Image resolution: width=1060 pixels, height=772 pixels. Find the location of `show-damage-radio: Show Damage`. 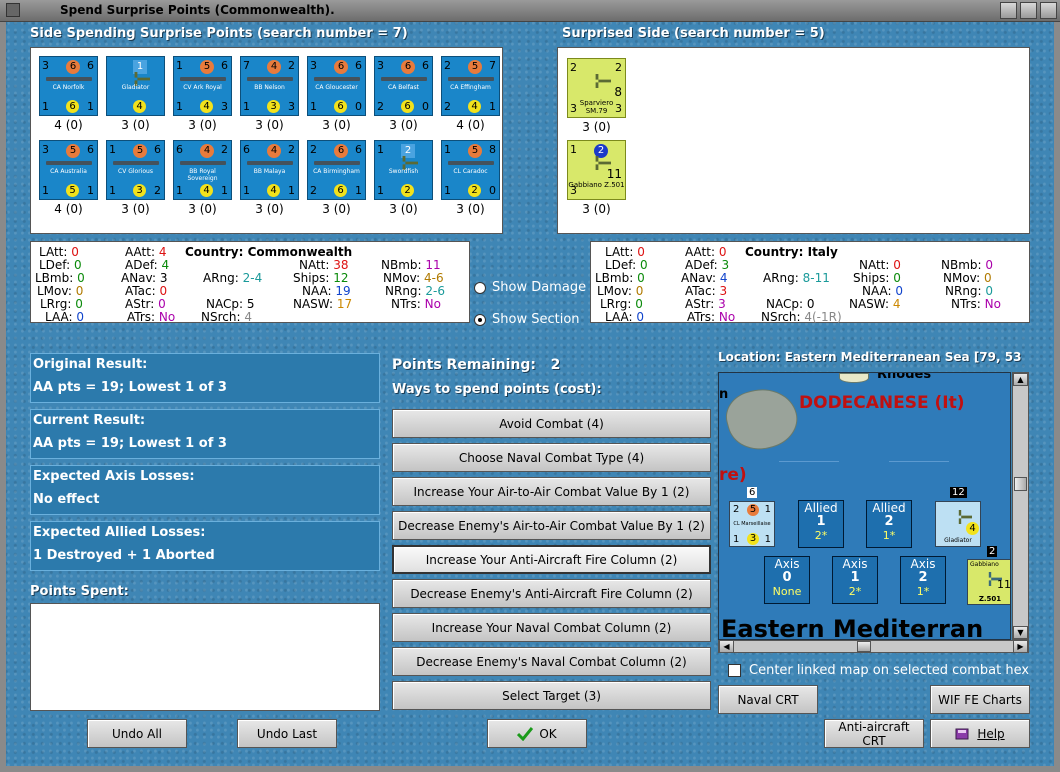

show-damage-radio: Show Damage is located at coordinates (530, 287).